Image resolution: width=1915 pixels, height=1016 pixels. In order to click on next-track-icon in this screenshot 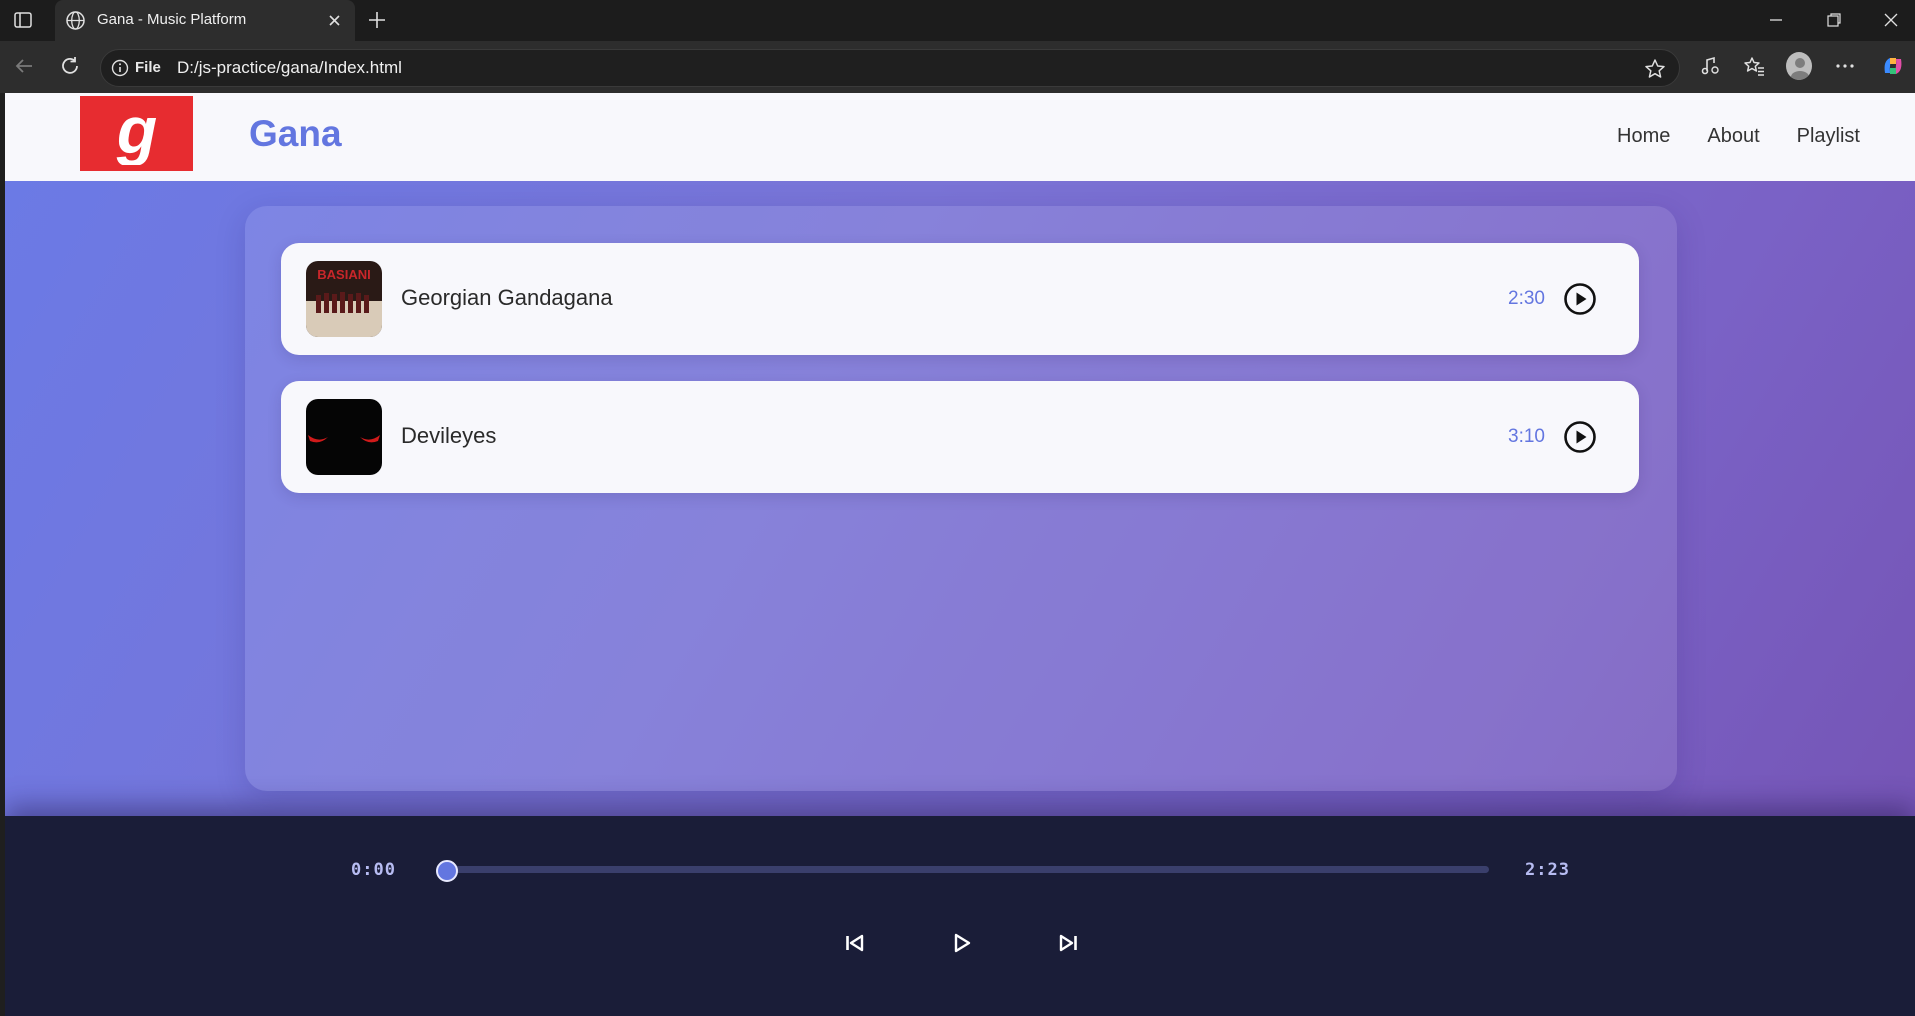, I will do `click(1068, 943)`.